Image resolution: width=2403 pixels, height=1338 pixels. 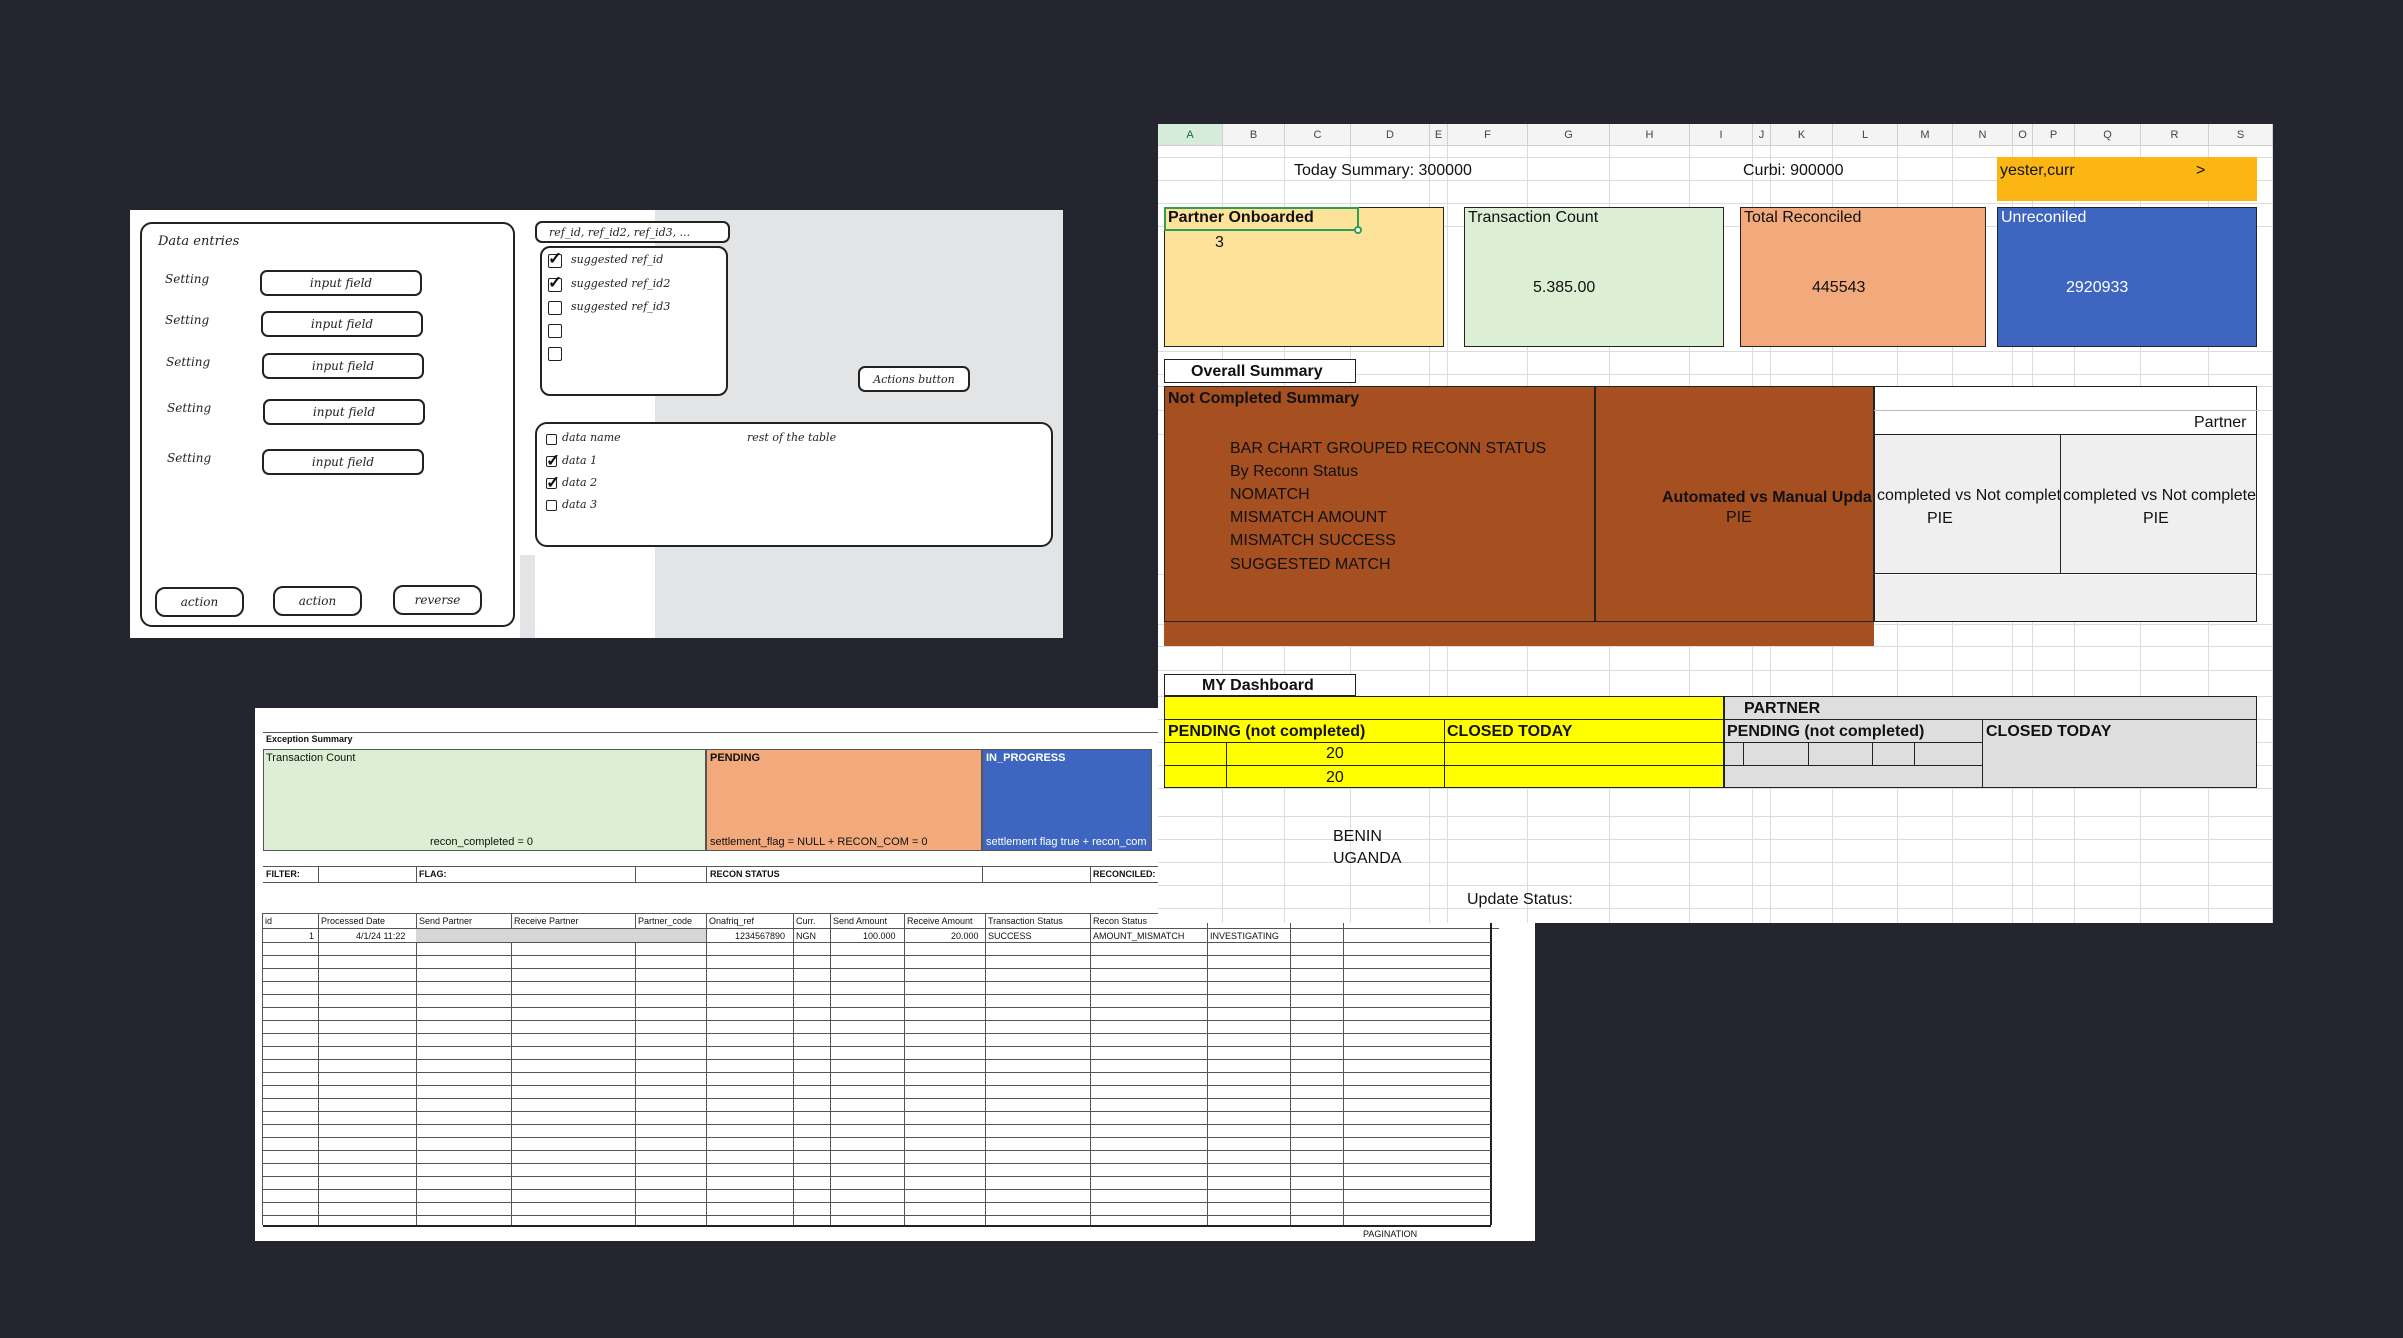 What do you see at coordinates (1010, 936) in the screenshot?
I see `row-cell: SUCCESS` at bounding box center [1010, 936].